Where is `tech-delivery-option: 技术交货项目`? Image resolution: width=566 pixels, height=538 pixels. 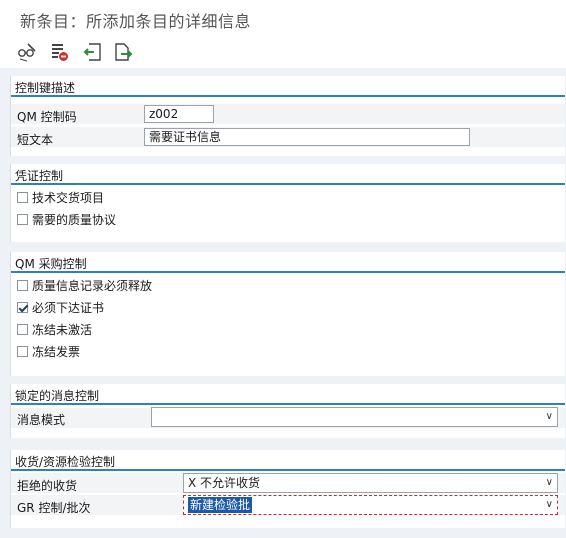
tech-delivery-option: 技术交货项目 is located at coordinates (60, 197).